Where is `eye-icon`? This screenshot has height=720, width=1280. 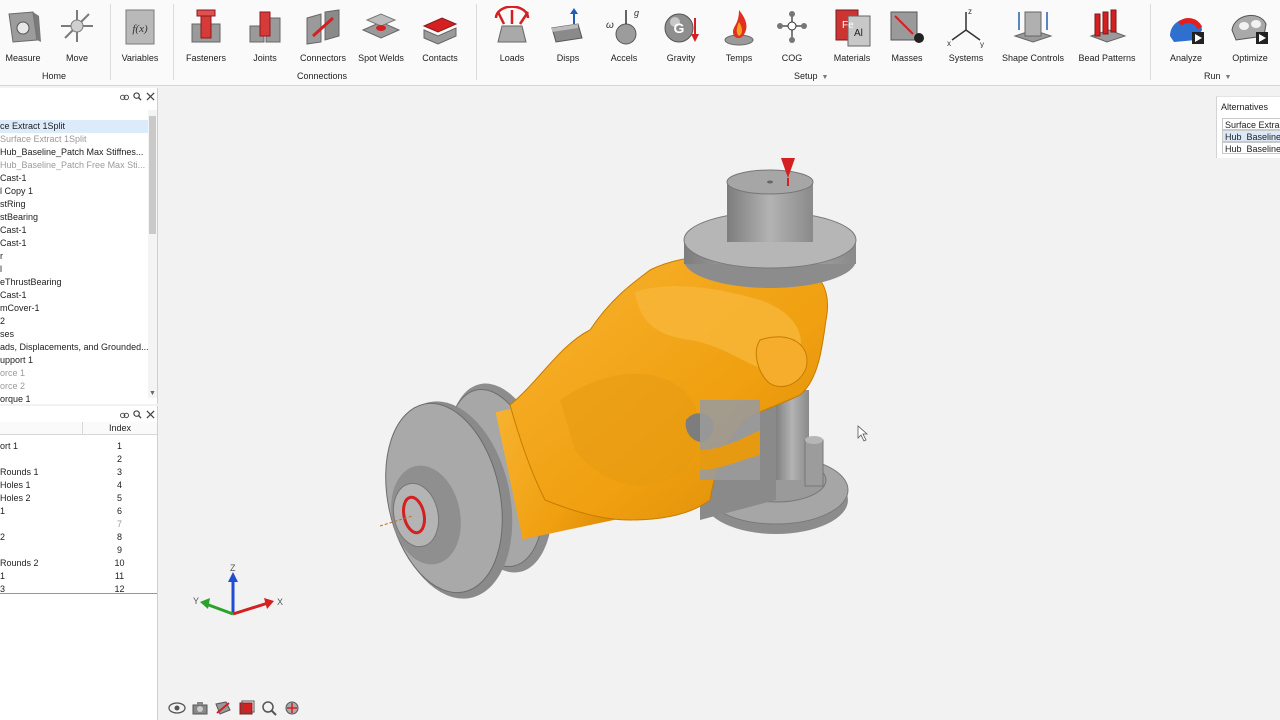
eye-icon is located at coordinates (177, 708).